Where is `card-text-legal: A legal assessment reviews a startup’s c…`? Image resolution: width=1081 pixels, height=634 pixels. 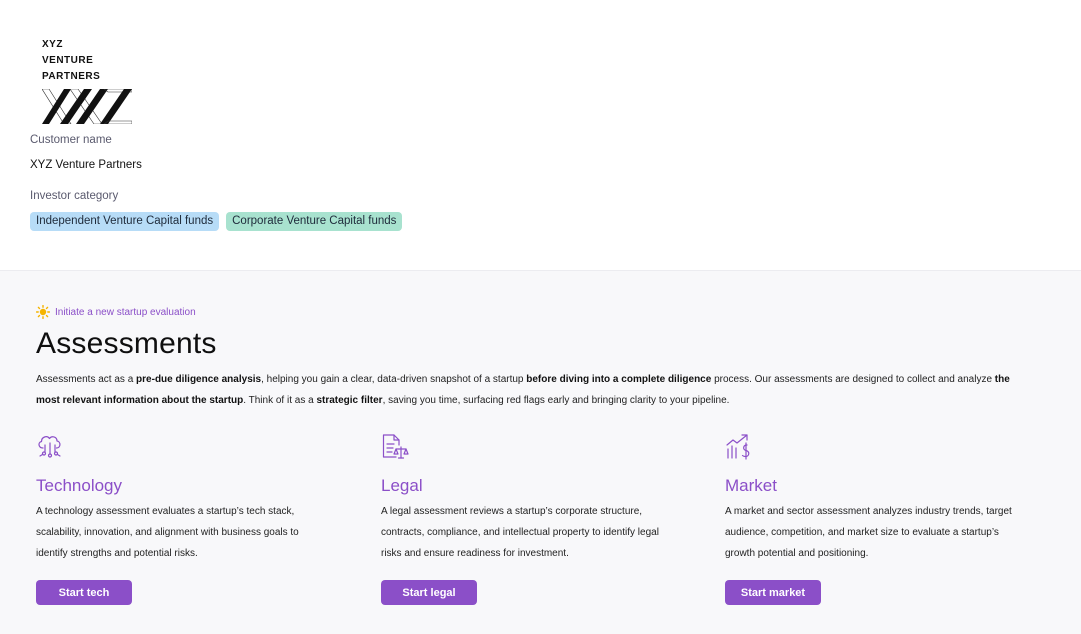 card-text-legal: A legal assessment reviews a startup’s c… is located at coordinates (520, 532).